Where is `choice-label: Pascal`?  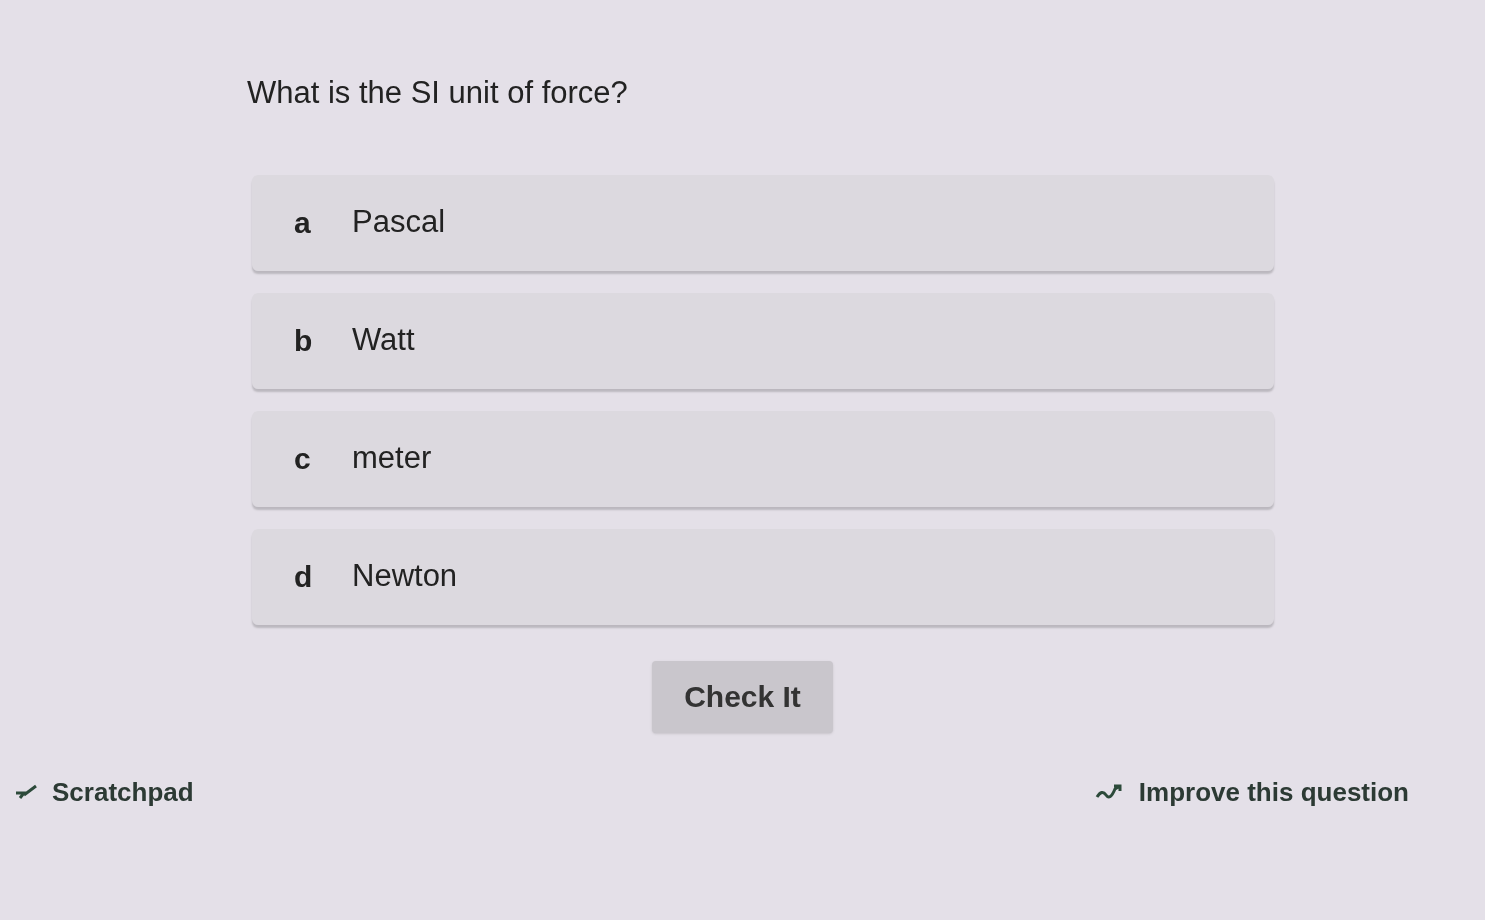
choice-label: Pascal is located at coordinates (399, 222).